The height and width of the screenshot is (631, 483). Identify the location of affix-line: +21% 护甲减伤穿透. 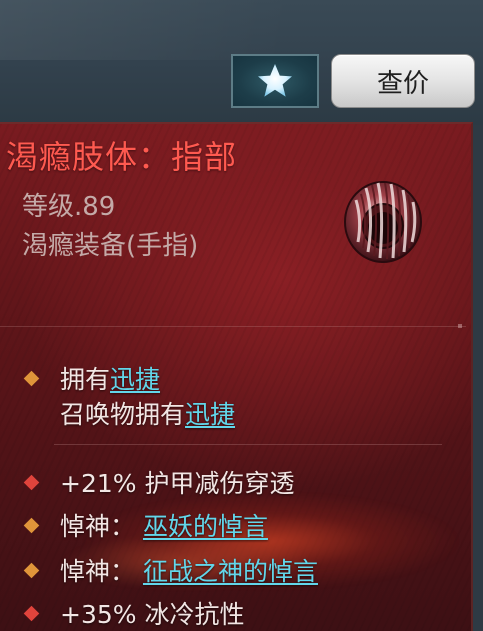
(159, 482).